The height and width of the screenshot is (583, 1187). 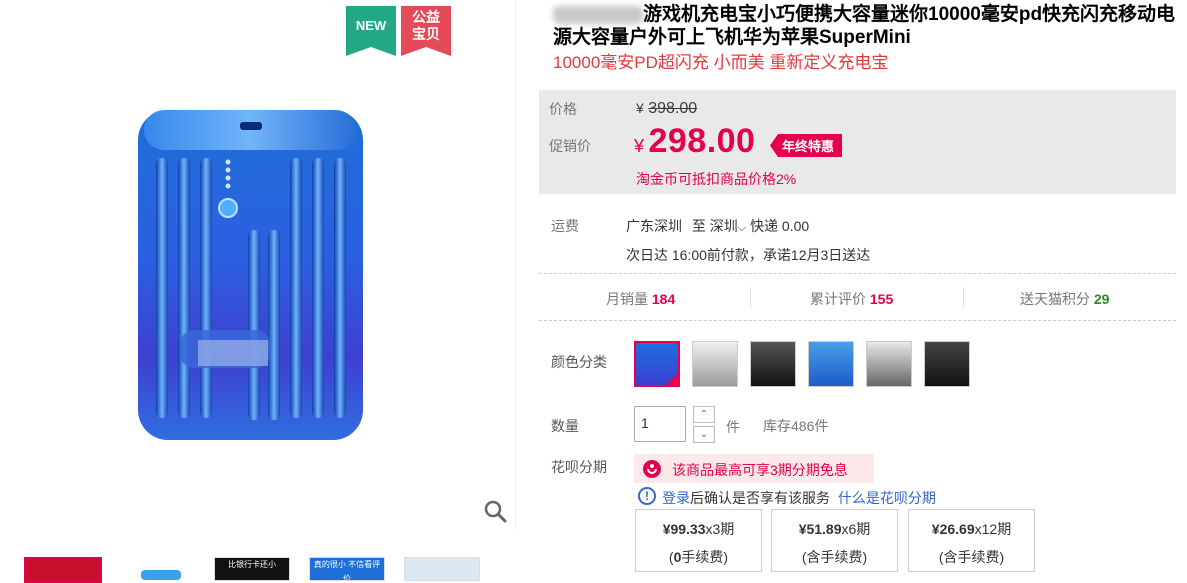 I want to click on stat-points: 送天猫积分 29, so click(x=1064, y=299).